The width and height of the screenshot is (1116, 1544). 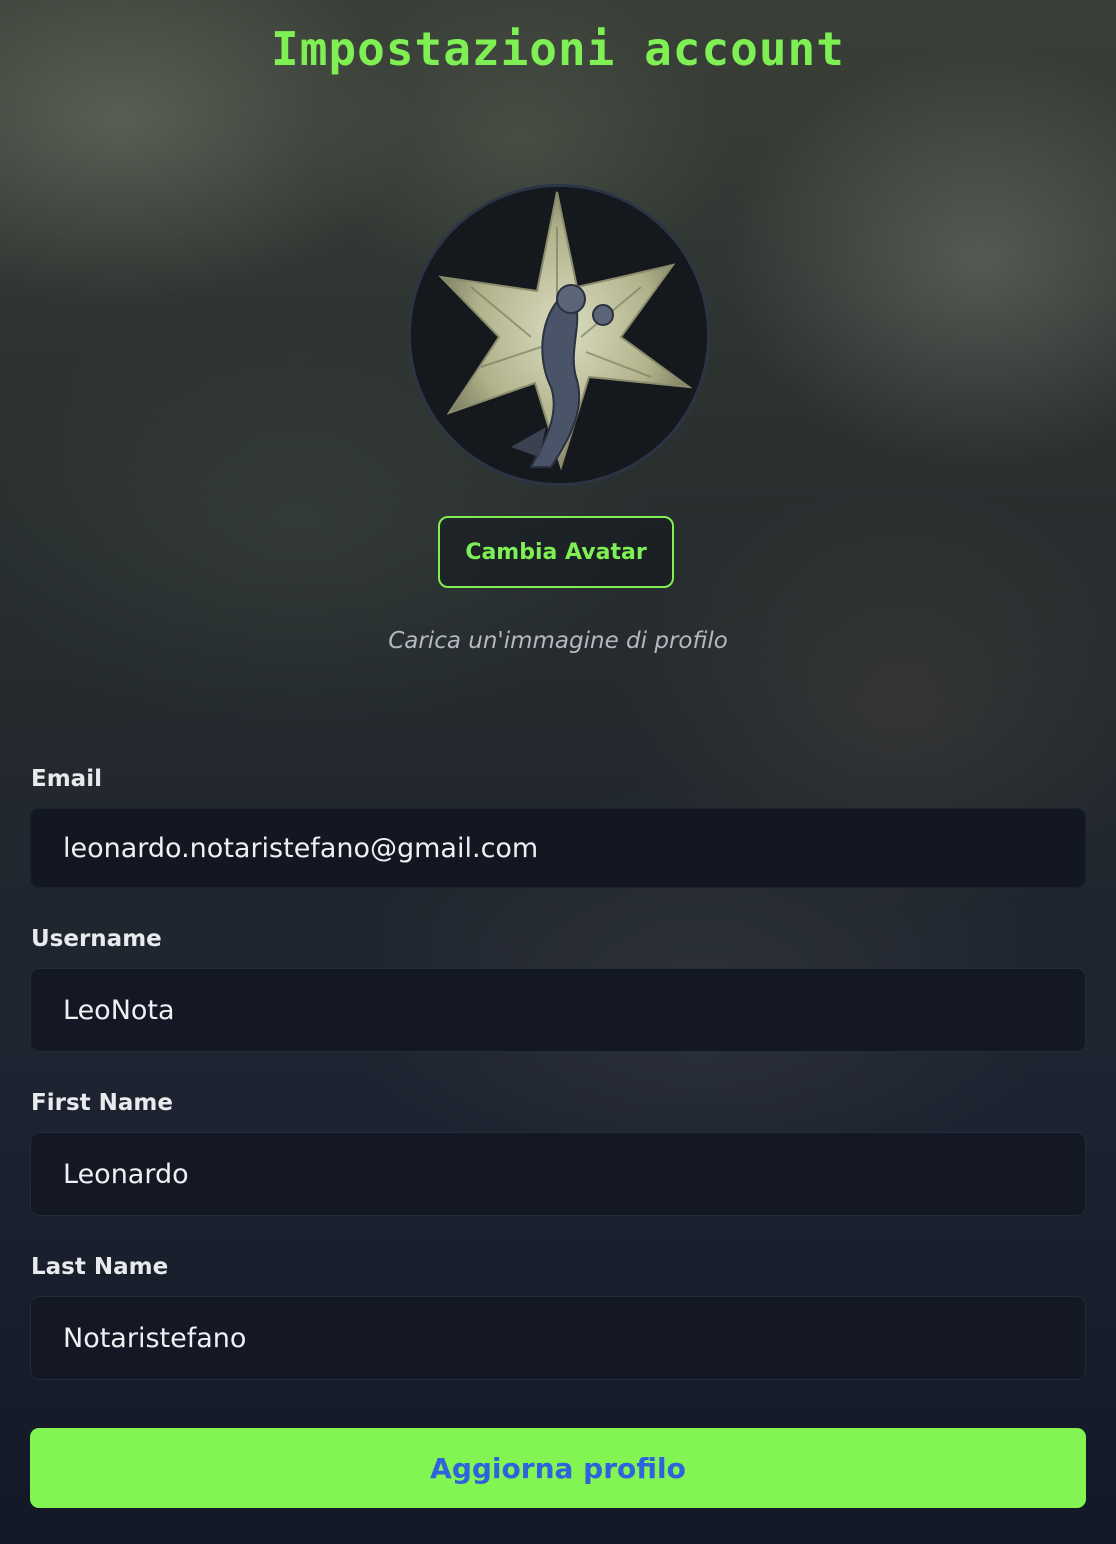 I want to click on change-avatar-button: Cambia Avatar, so click(x=556, y=552).